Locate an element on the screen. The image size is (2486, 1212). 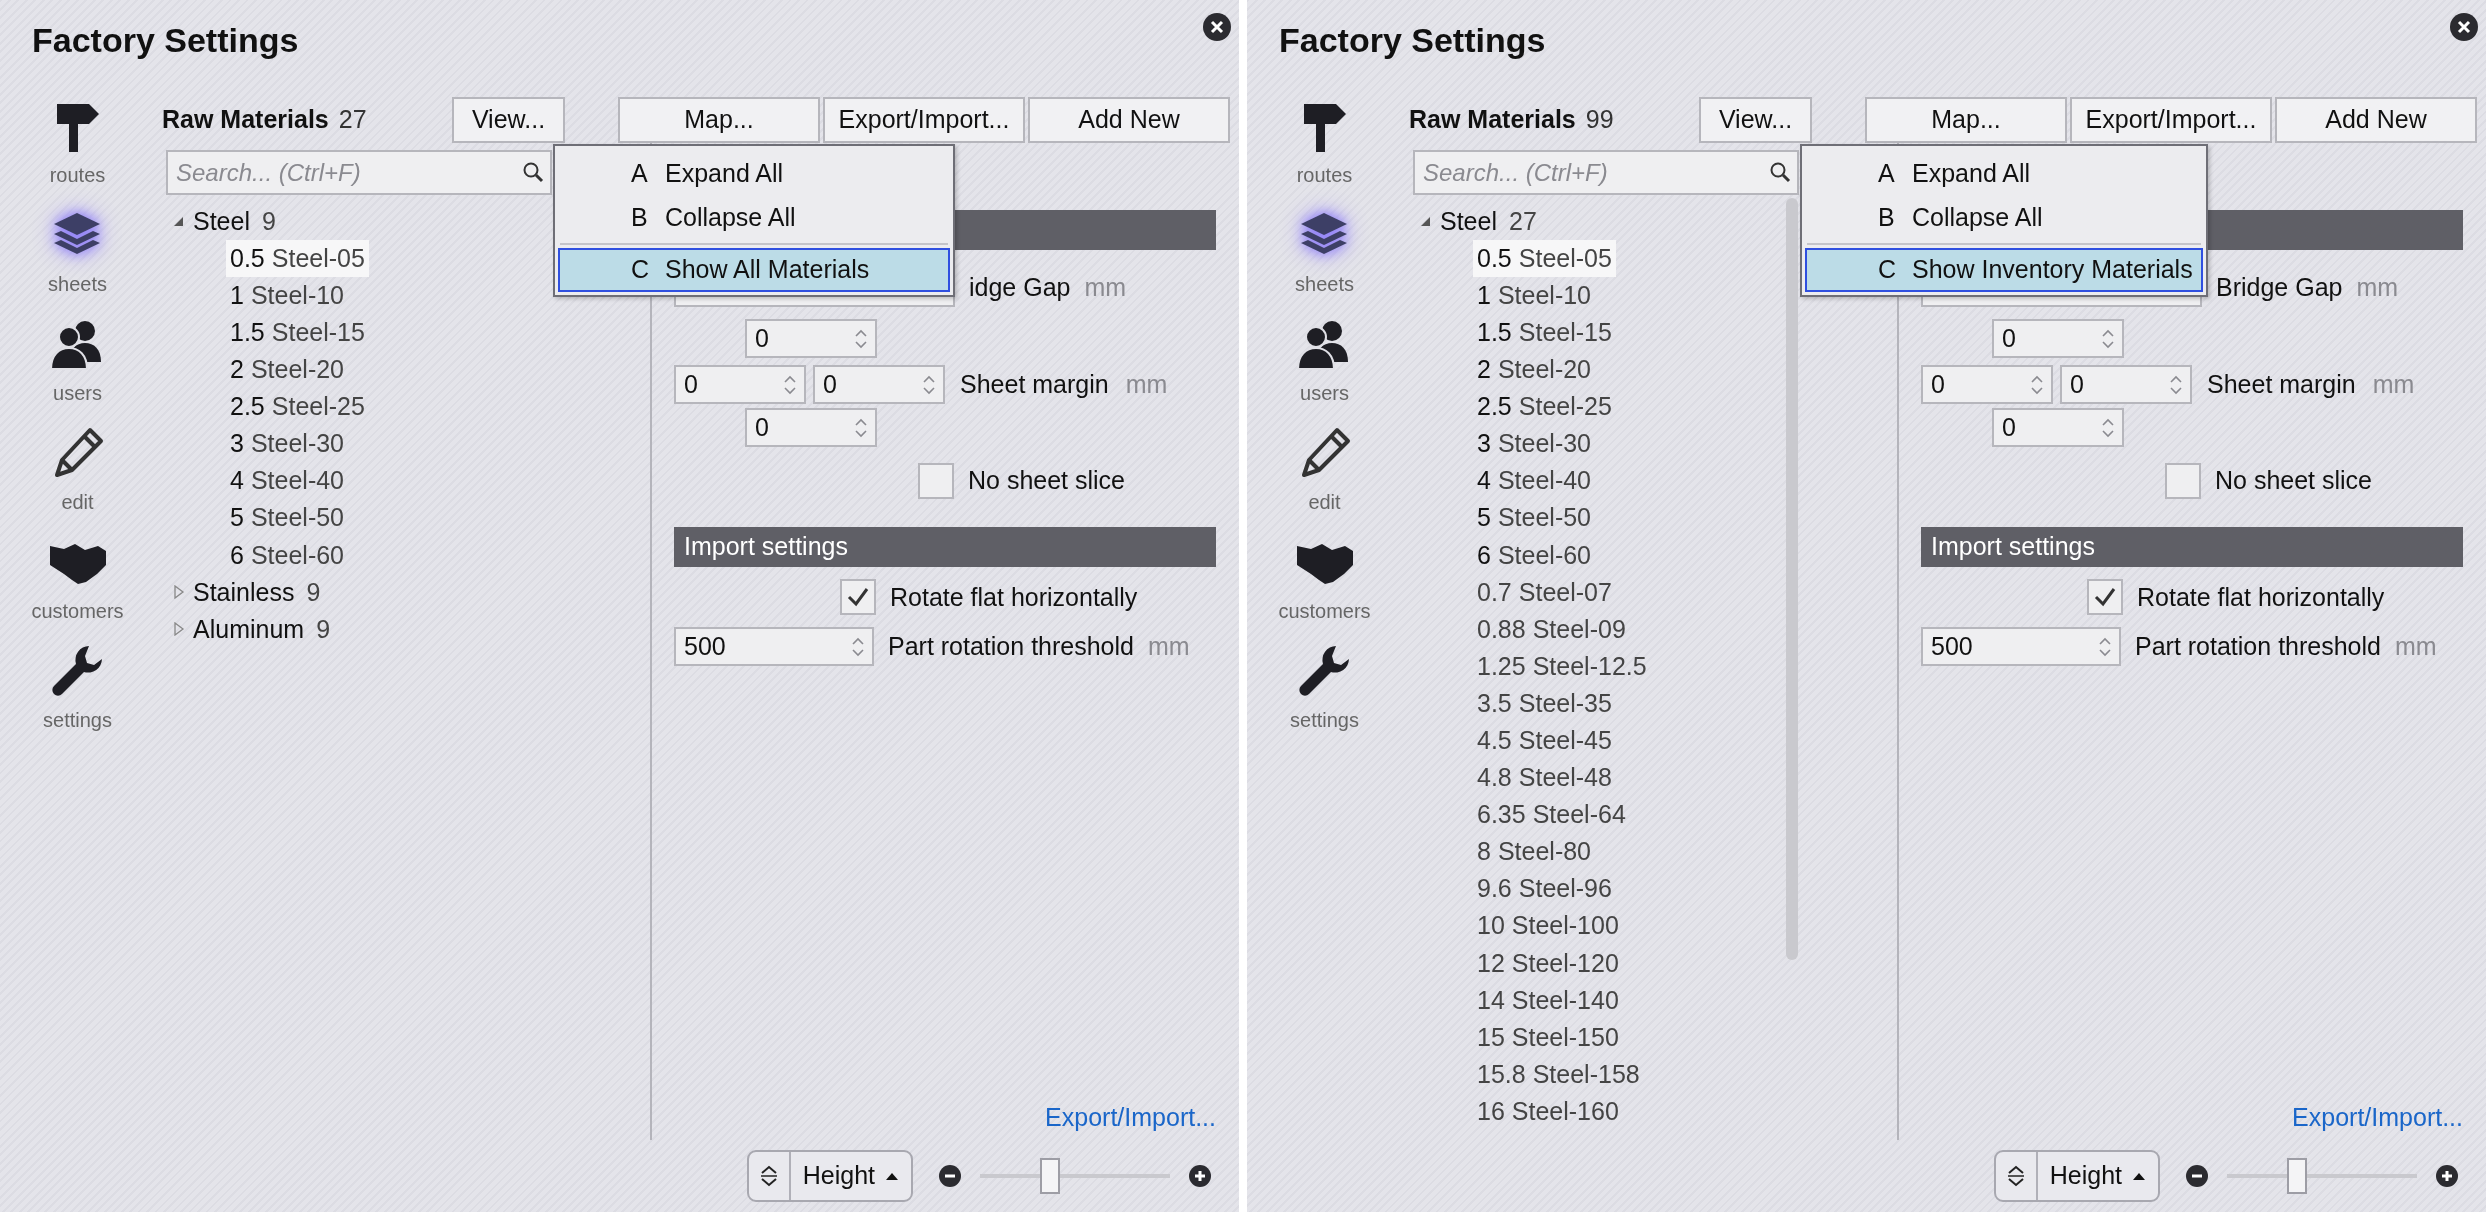
tree-item: 4.8 Steel-48 is located at coordinates (1544, 778).